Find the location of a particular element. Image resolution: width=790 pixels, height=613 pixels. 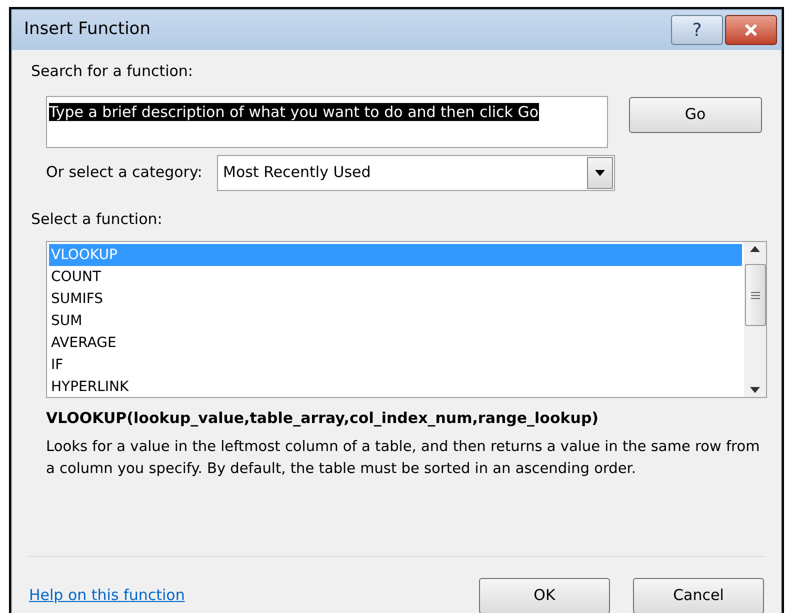

scroll-down-icon is located at coordinates (755, 390).